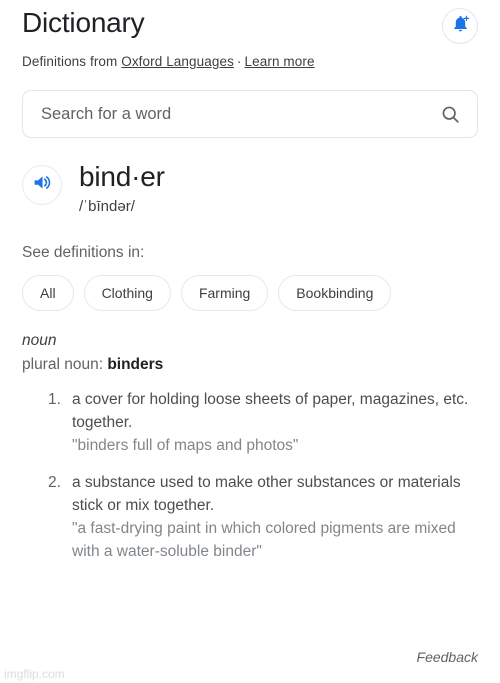 This screenshot has height=683, width=500. What do you see at coordinates (185, 445) in the screenshot?
I see `definition-example: "binders full of maps and photos"` at bounding box center [185, 445].